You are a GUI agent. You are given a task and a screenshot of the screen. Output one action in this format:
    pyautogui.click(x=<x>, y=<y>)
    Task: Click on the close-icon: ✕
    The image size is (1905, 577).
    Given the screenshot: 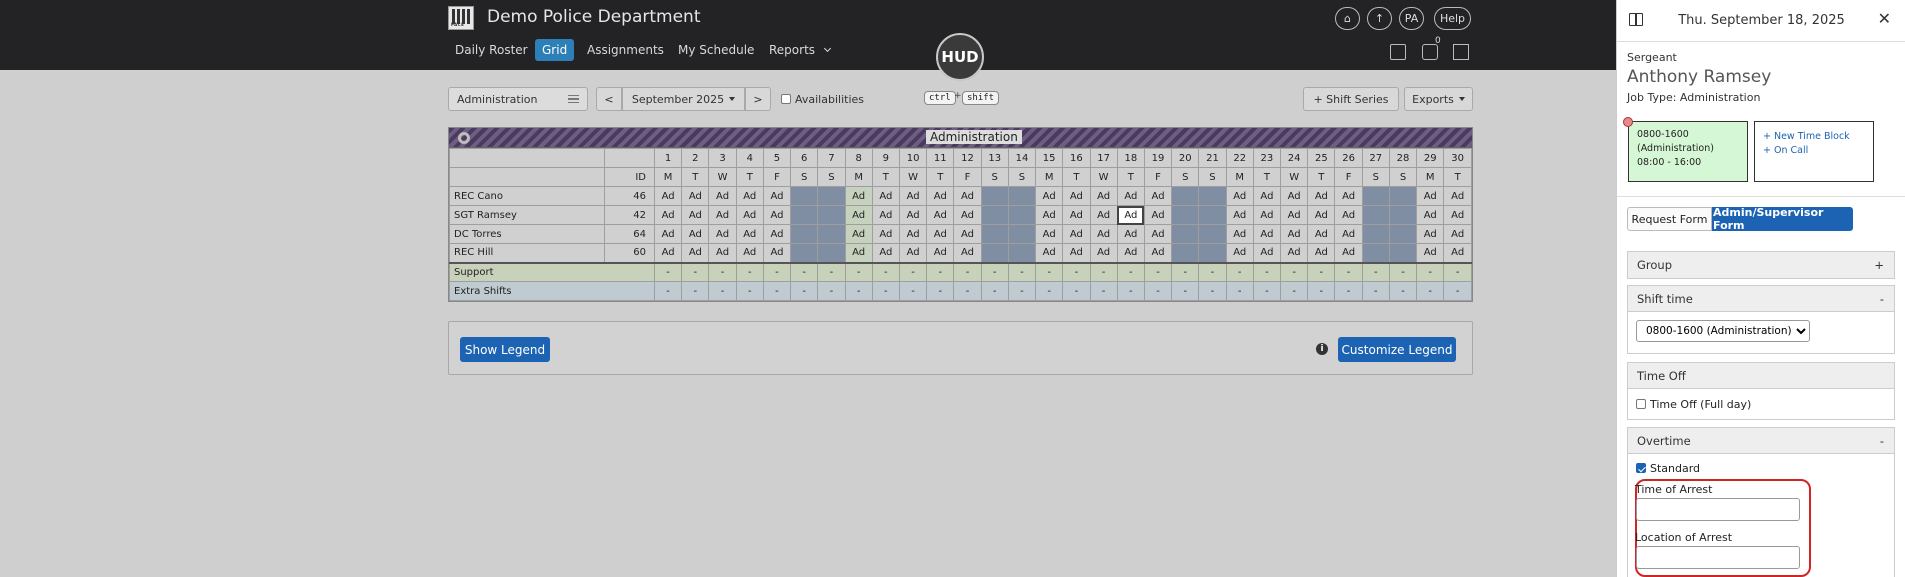 What is the action you would take?
    pyautogui.click(x=1884, y=18)
    